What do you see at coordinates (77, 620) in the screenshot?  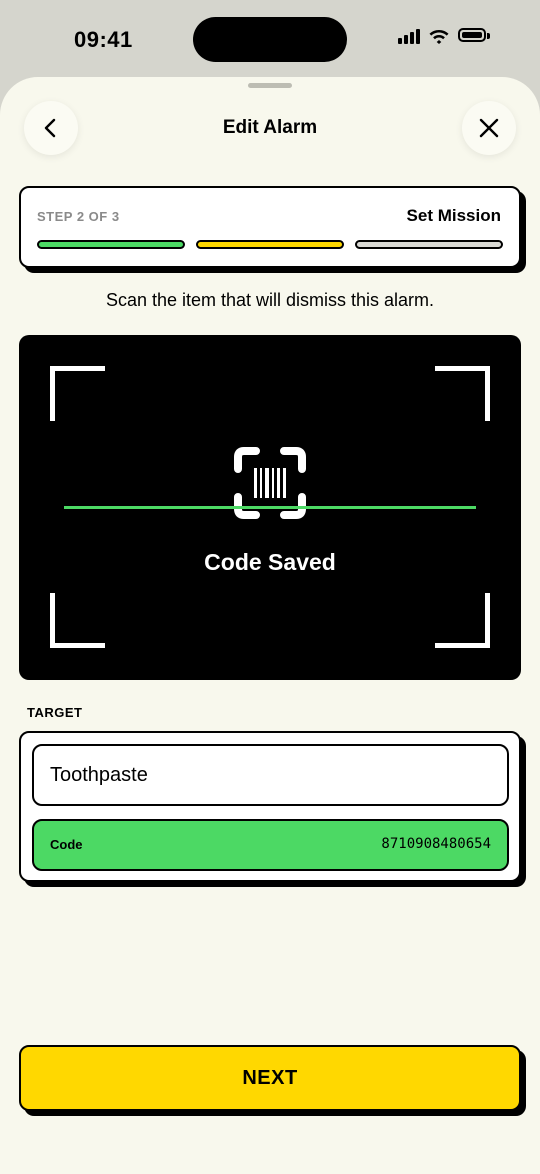 I see `scan-frame-corner-bottom-left` at bounding box center [77, 620].